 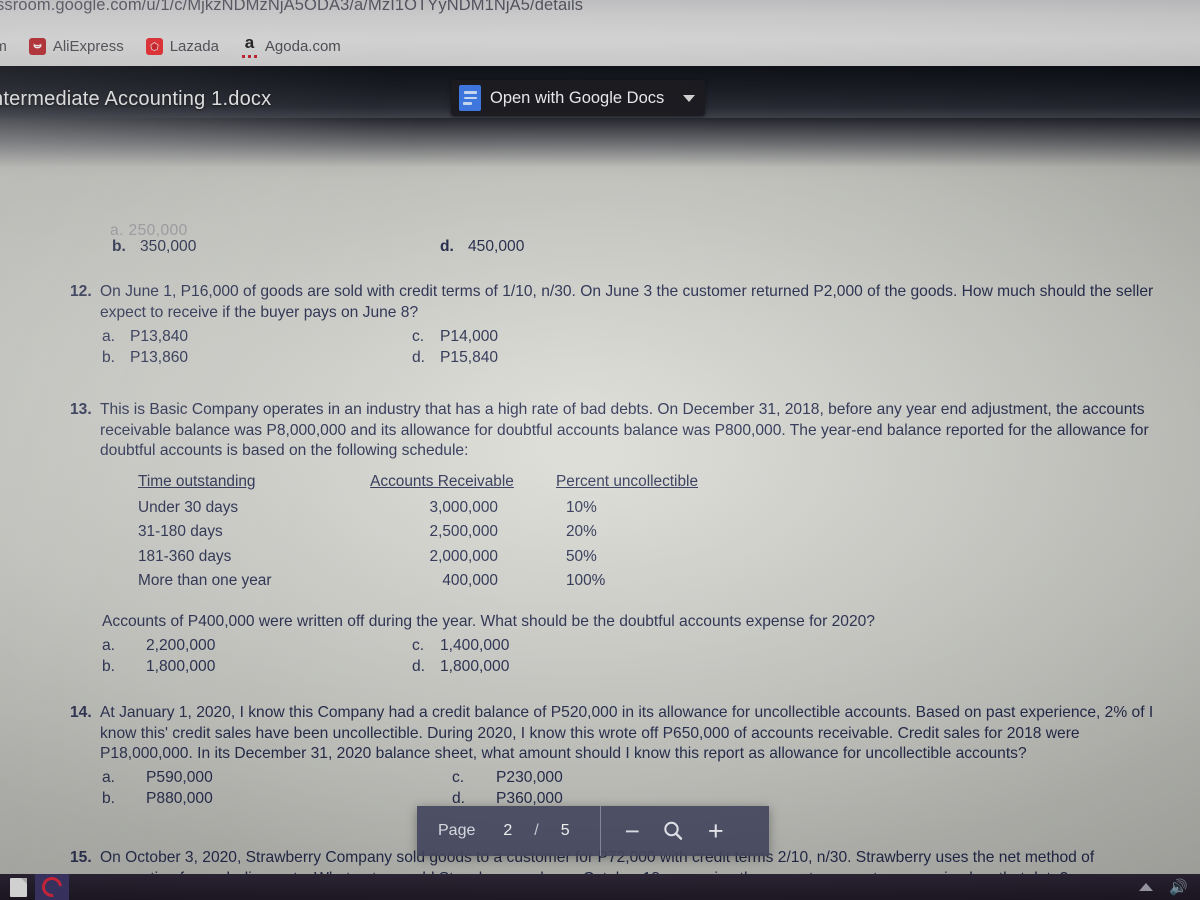 What do you see at coordinates (194, 46) in the screenshot?
I see `bookmark-label: Lazada` at bounding box center [194, 46].